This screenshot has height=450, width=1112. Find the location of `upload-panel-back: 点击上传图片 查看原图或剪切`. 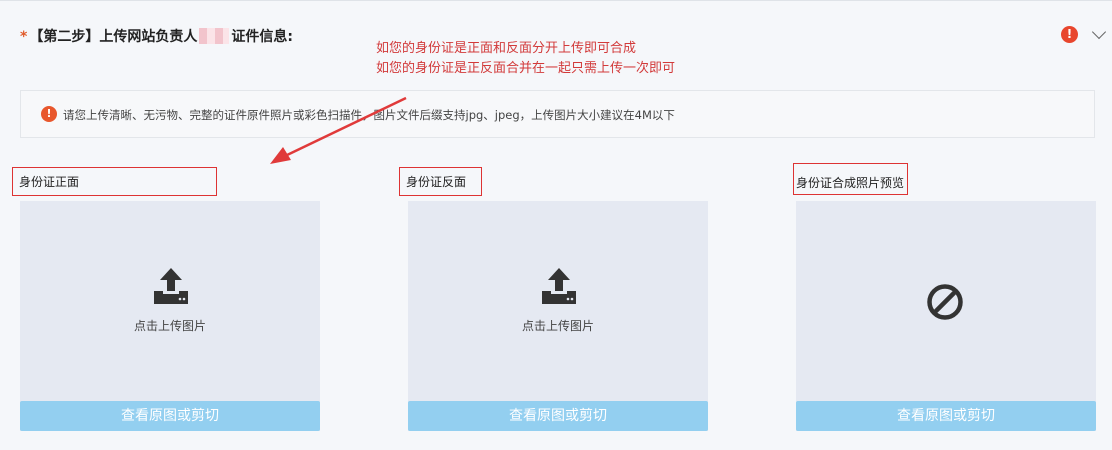

upload-panel-back: 点击上传图片 查看原图或剪切 is located at coordinates (558, 316).